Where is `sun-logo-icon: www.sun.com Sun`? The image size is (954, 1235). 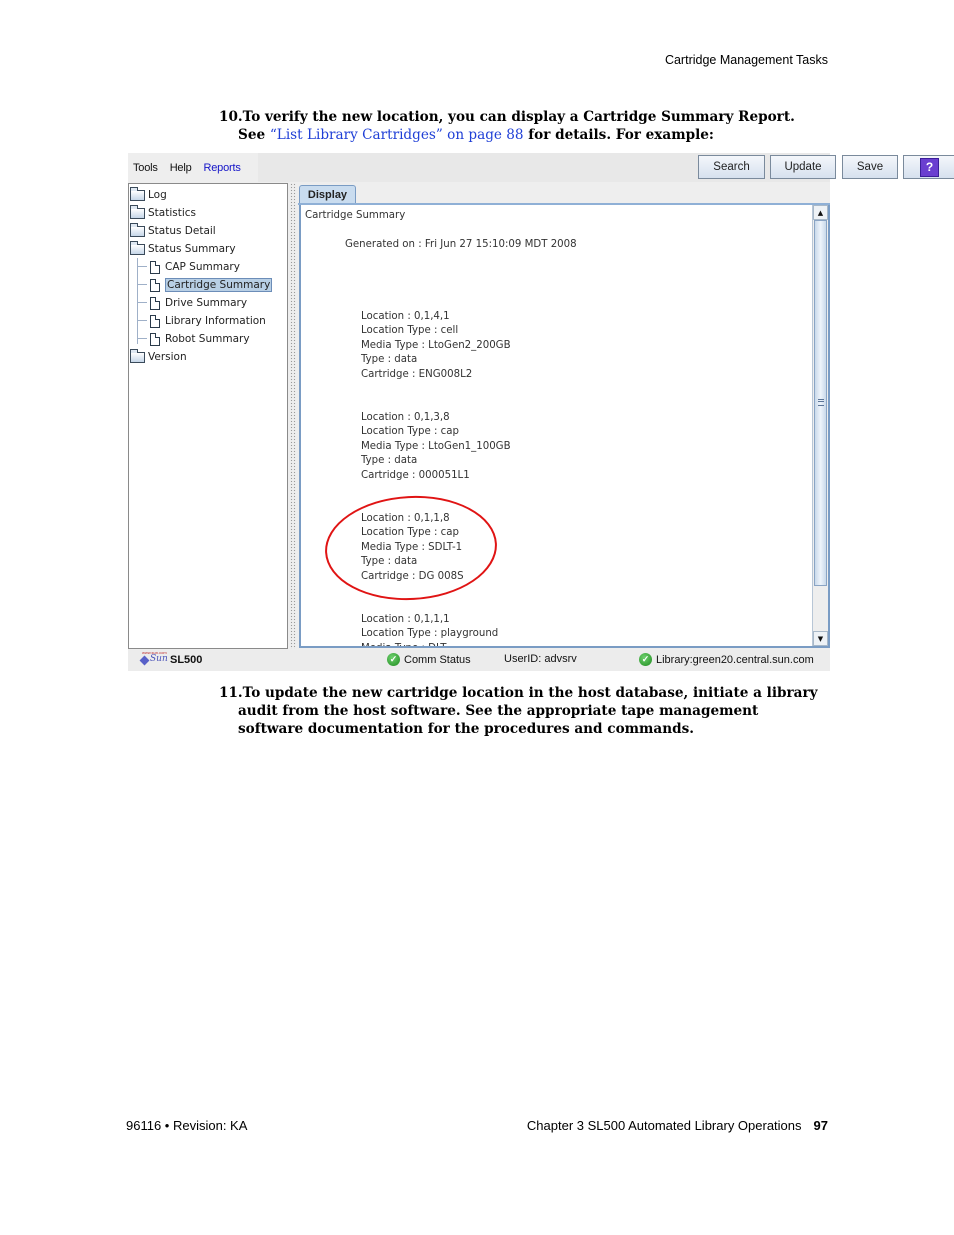 sun-logo-icon: www.sun.com Sun is located at coordinates (153, 658).